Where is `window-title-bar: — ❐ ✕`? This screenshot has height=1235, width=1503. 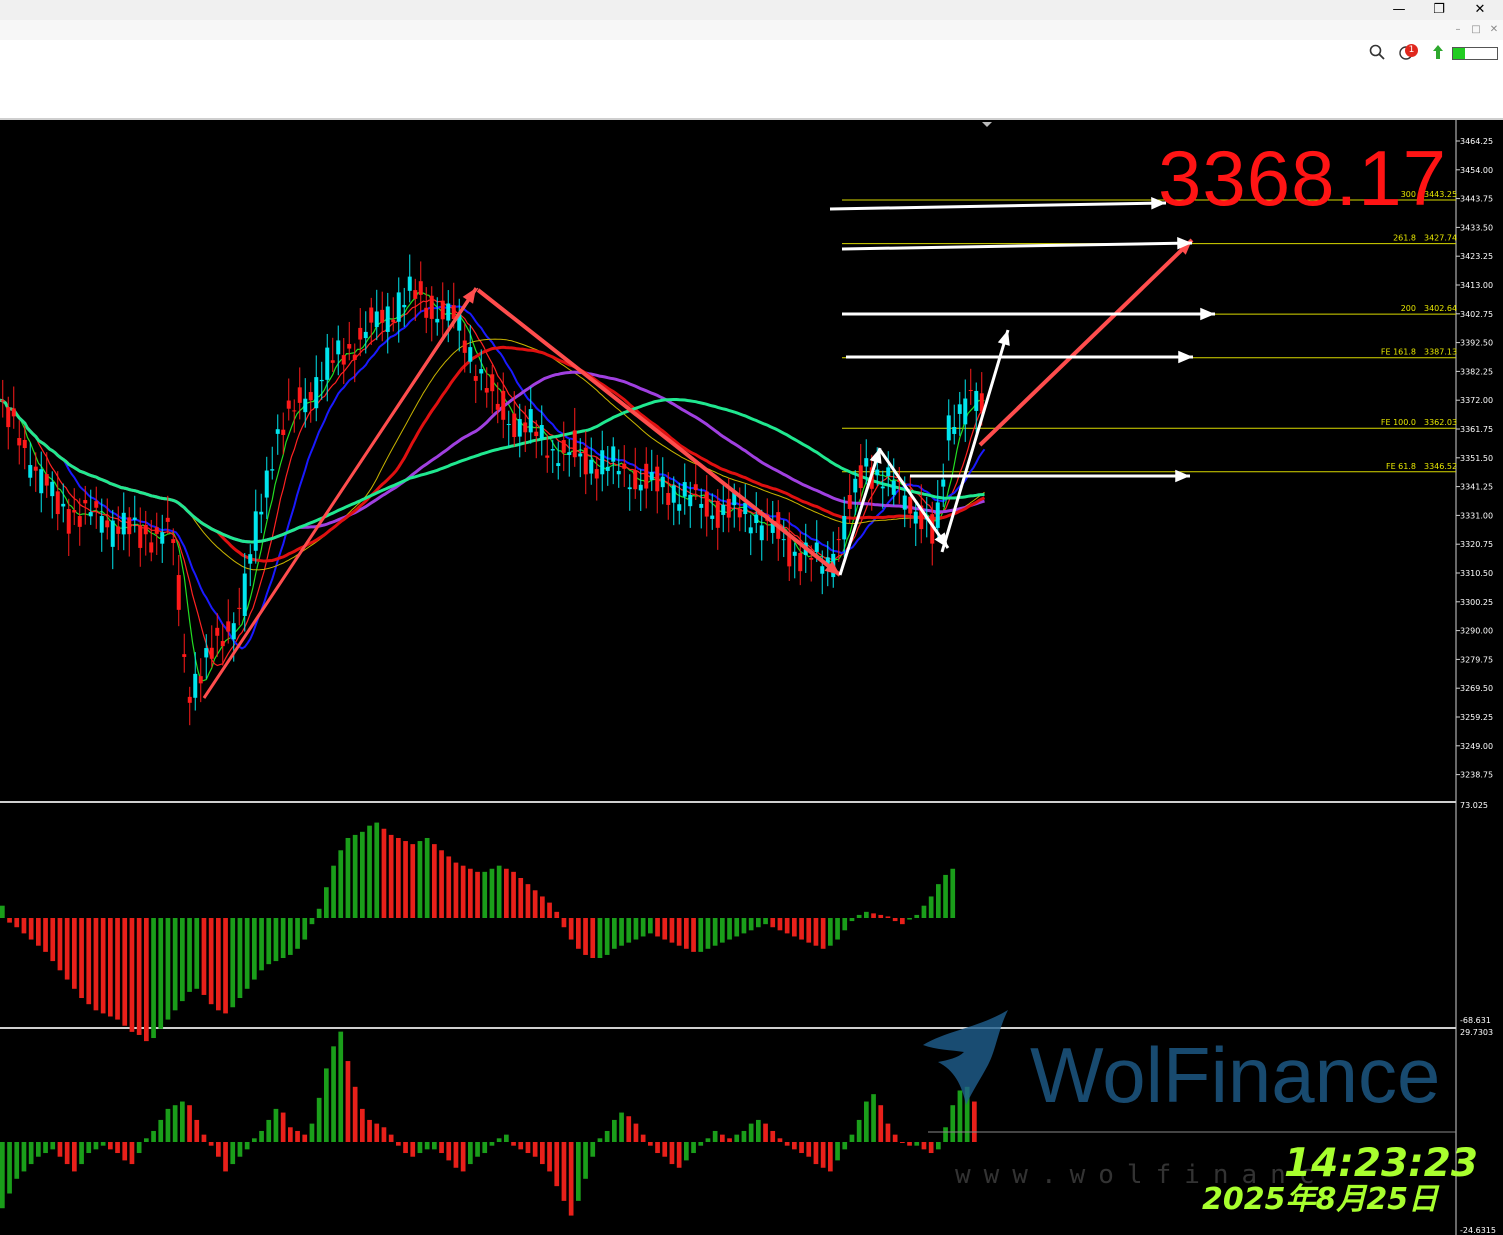
window-title-bar: — ❐ ✕ is located at coordinates (751, 10).